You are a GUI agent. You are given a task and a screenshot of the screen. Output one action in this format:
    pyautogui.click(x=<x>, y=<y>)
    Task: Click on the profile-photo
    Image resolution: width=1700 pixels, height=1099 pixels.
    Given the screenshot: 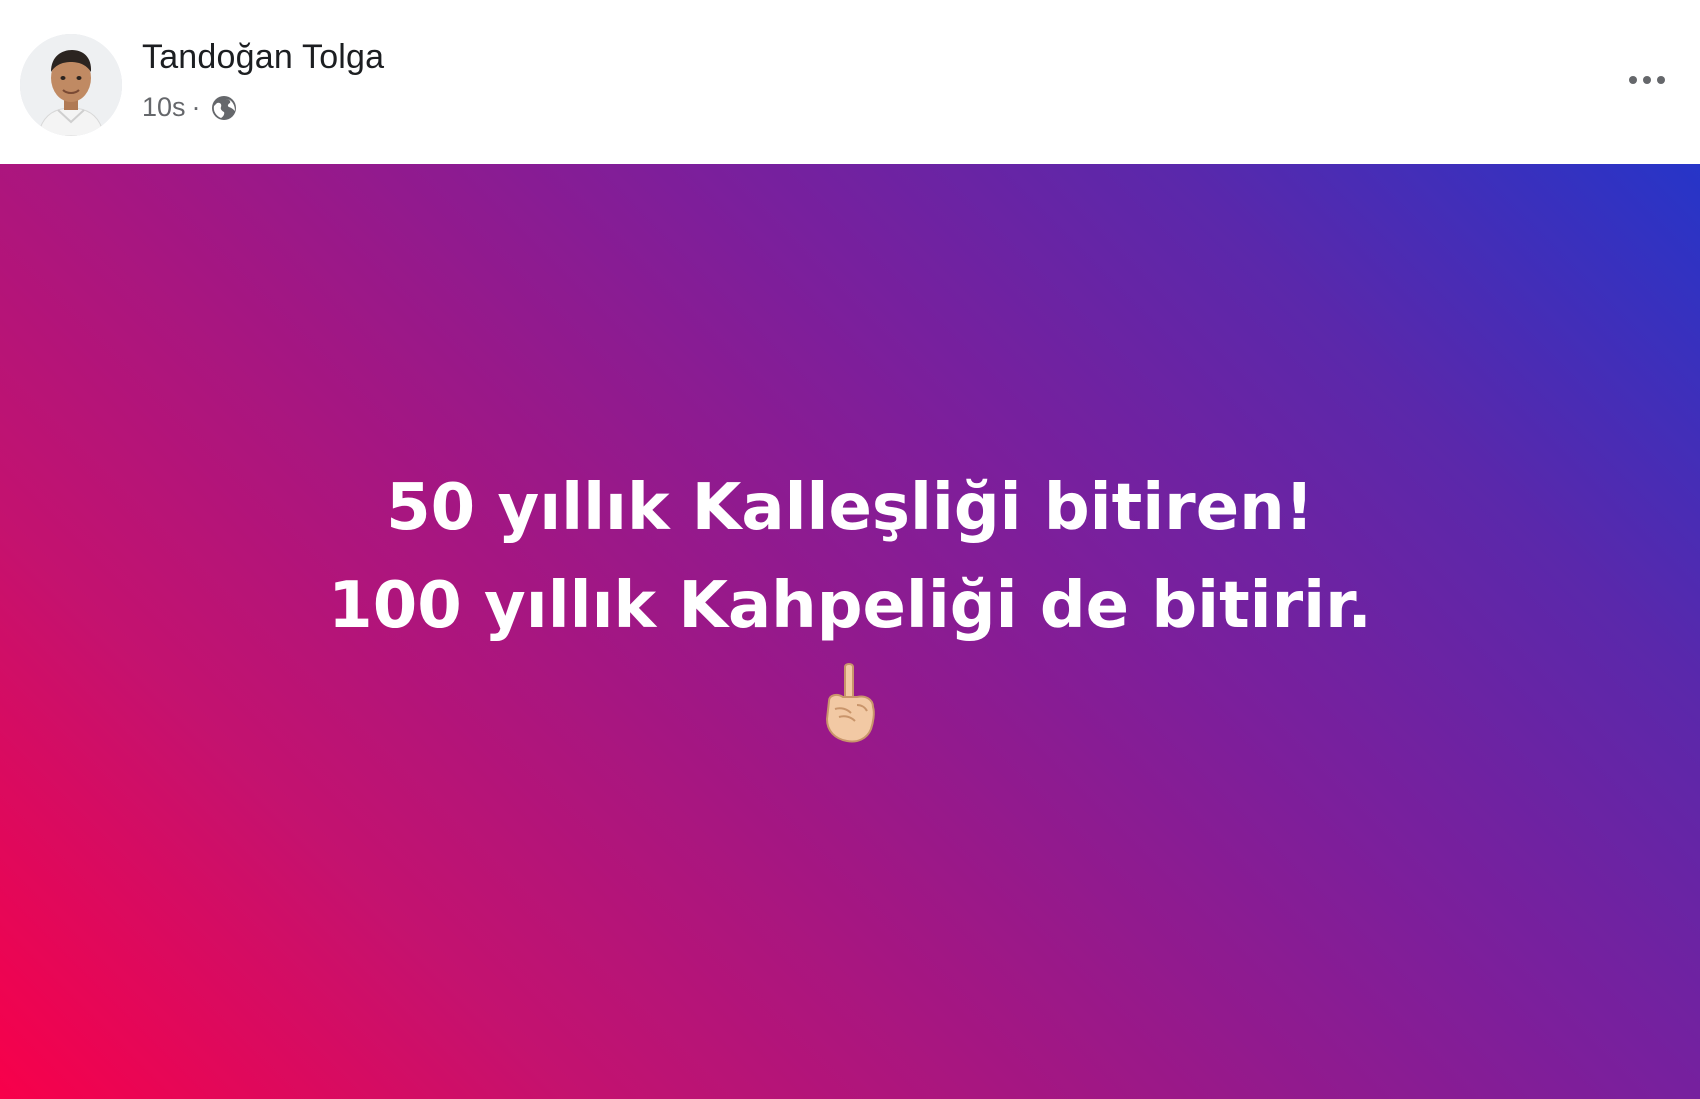 What is the action you would take?
    pyautogui.click(x=71, y=85)
    